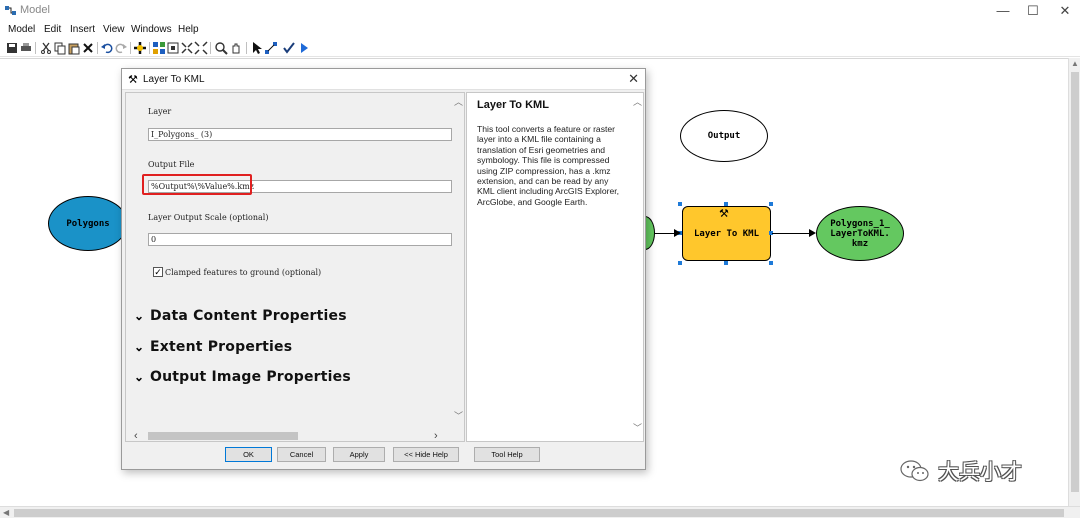 Image resolution: width=1080 pixels, height=518 pixels. Describe the element at coordinates (457, 263) in the screenshot. I see `params-vertical-scrollbar: ︿ ﹀` at that location.